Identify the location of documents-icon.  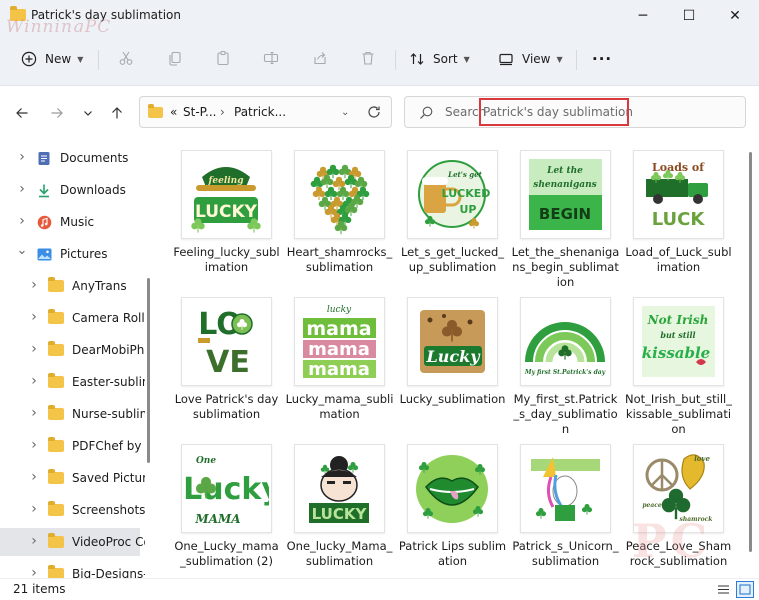
(44, 158).